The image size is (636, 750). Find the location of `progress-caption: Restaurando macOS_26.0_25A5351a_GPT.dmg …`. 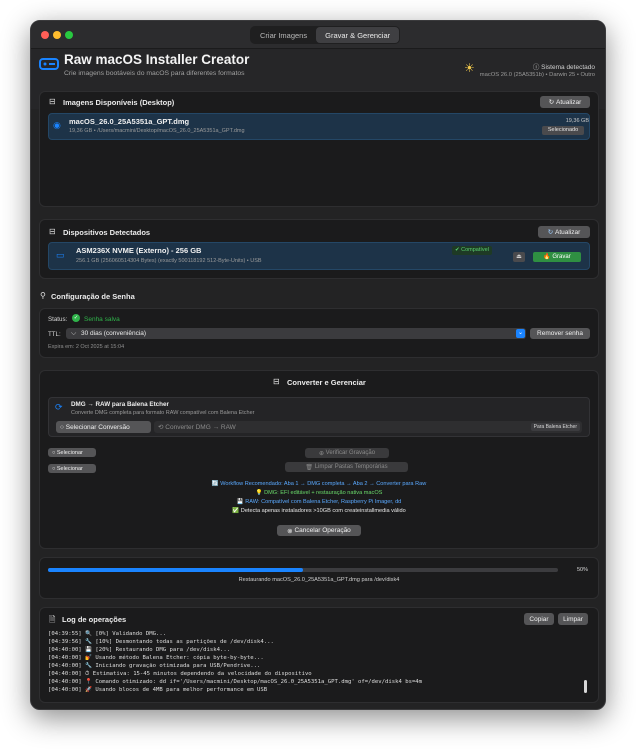

progress-caption: Restaurando macOS_26.0_25A5351a_GPT.dmg … is located at coordinates (319, 580).